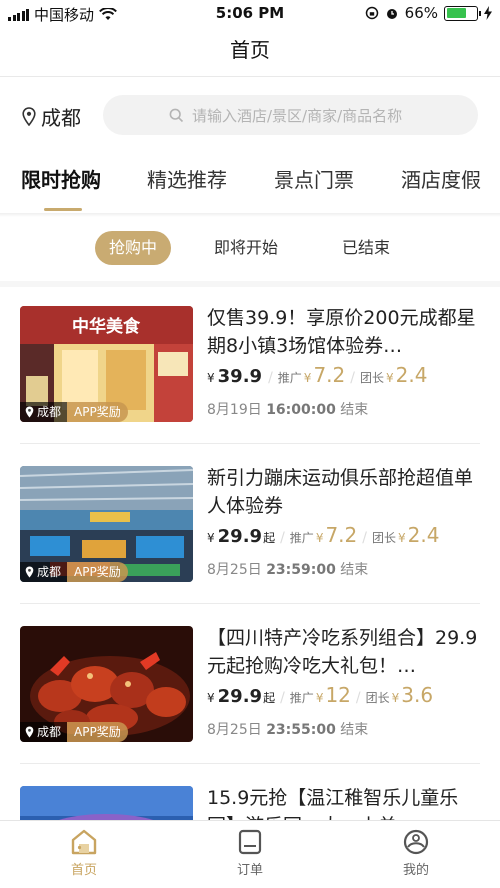  I want to click on tab-profile: 我的, so click(416, 853).